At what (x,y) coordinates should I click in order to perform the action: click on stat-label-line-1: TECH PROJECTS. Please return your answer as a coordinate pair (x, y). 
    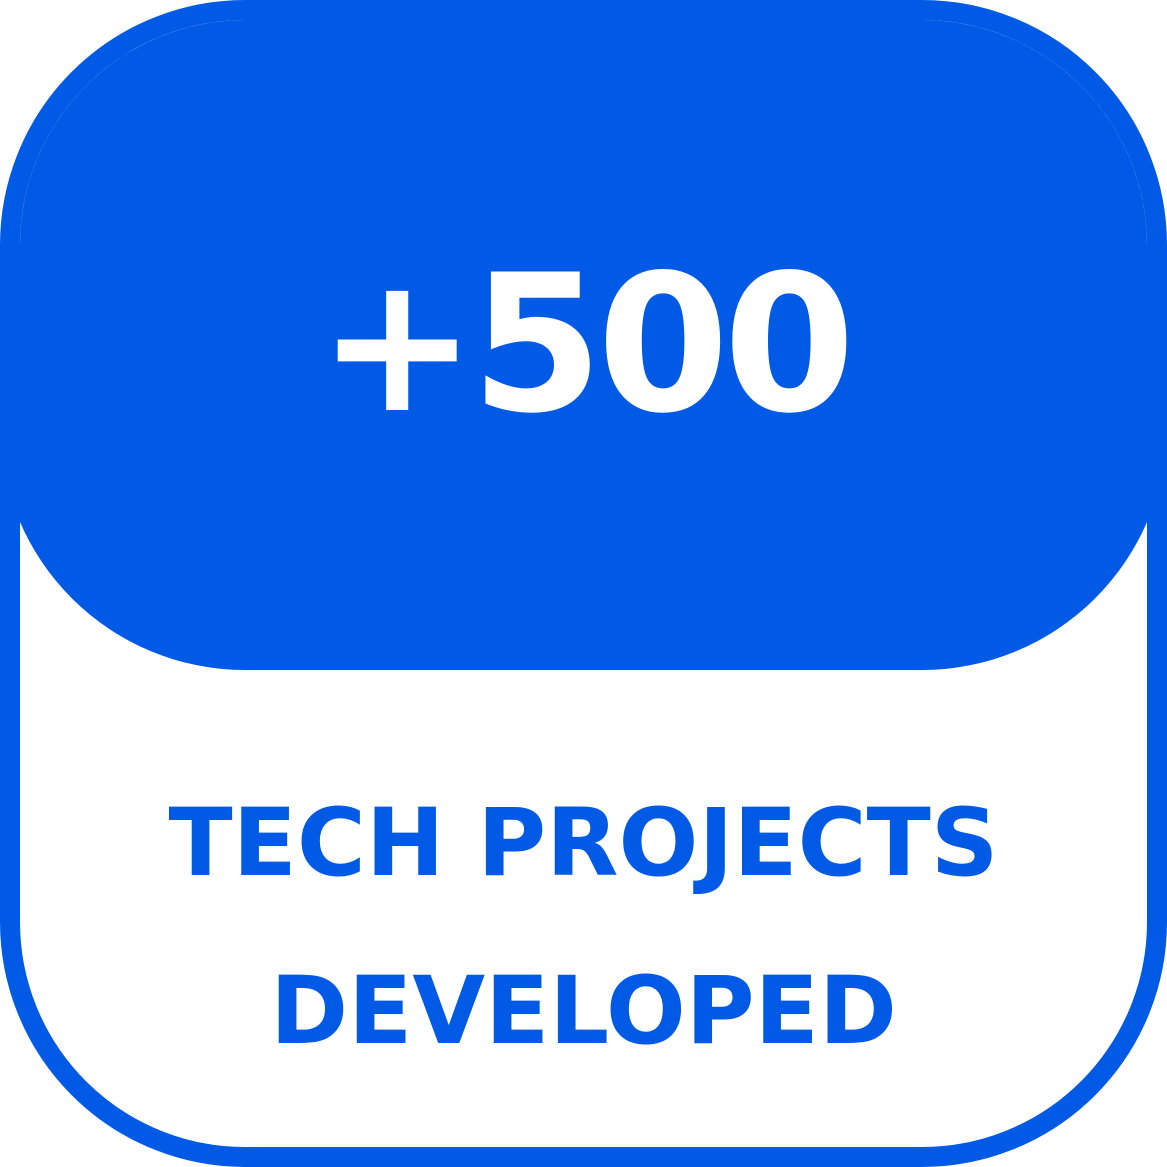
    Looking at the image, I should click on (583, 843).